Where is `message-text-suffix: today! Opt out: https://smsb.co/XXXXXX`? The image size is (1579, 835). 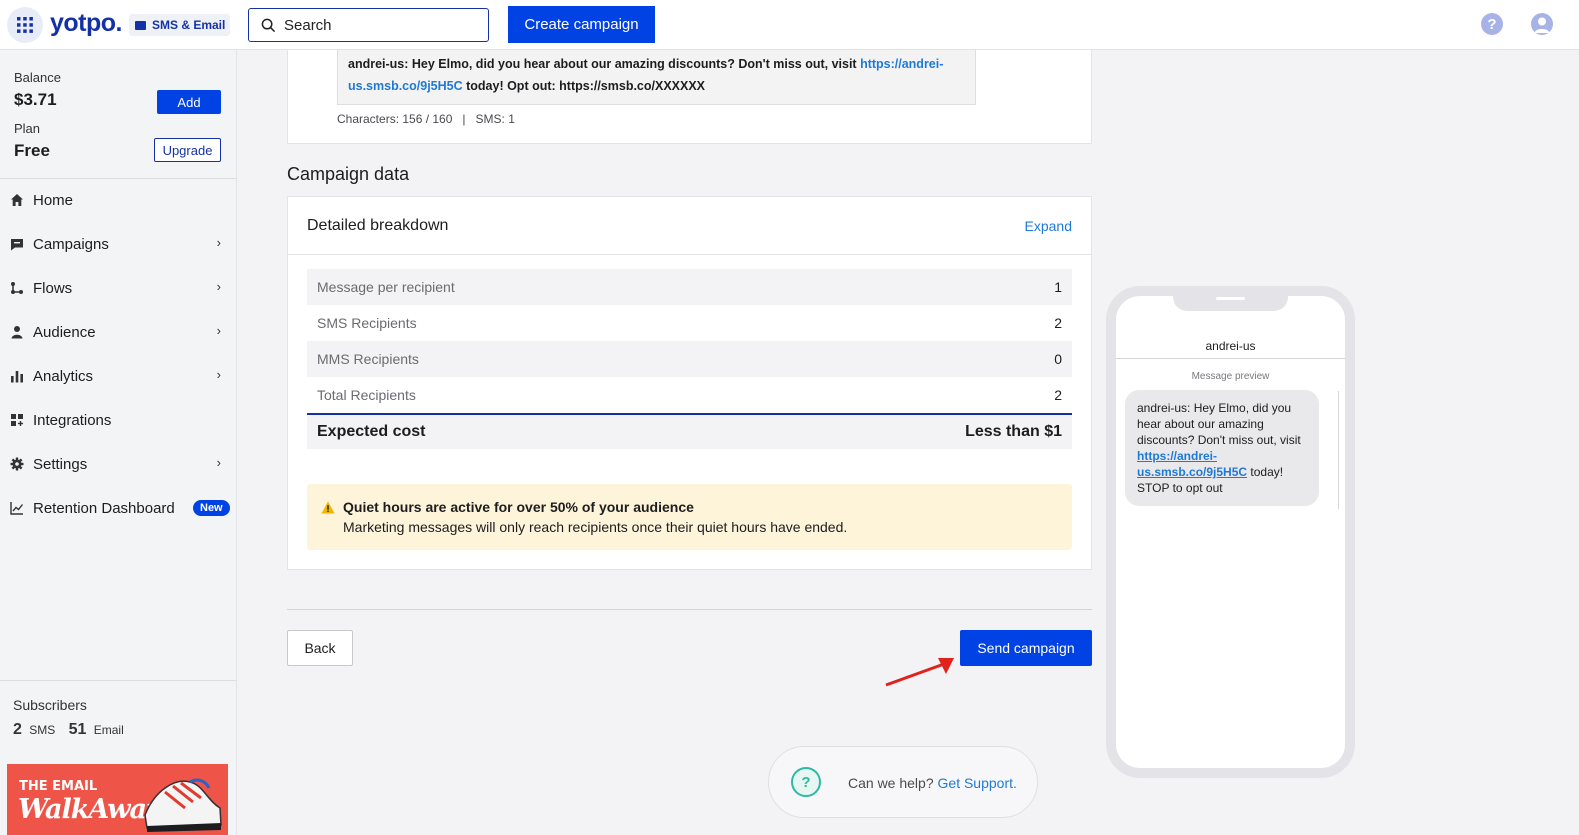
message-text-suffix: today! Opt out: https://smsb.co/XXXXXX is located at coordinates (584, 86).